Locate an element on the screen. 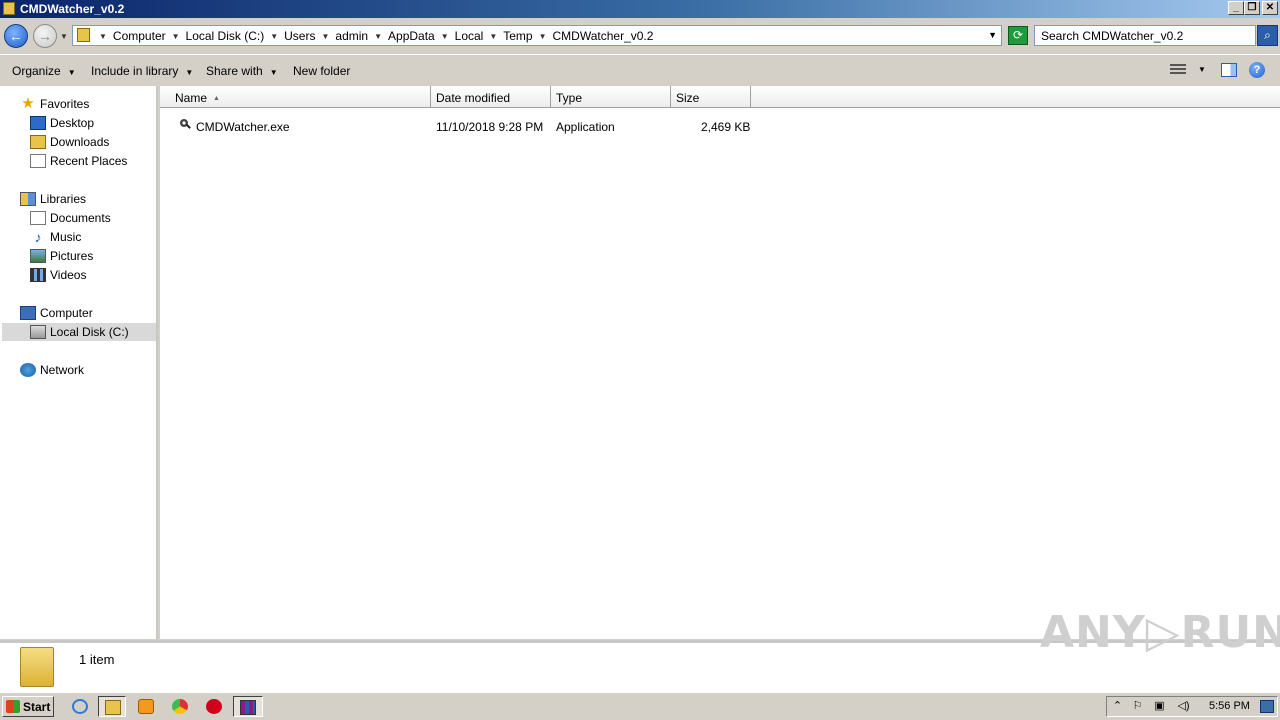 This screenshot has width=1280, height=720. refresh-button: ⟳ is located at coordinates (1018, 35).